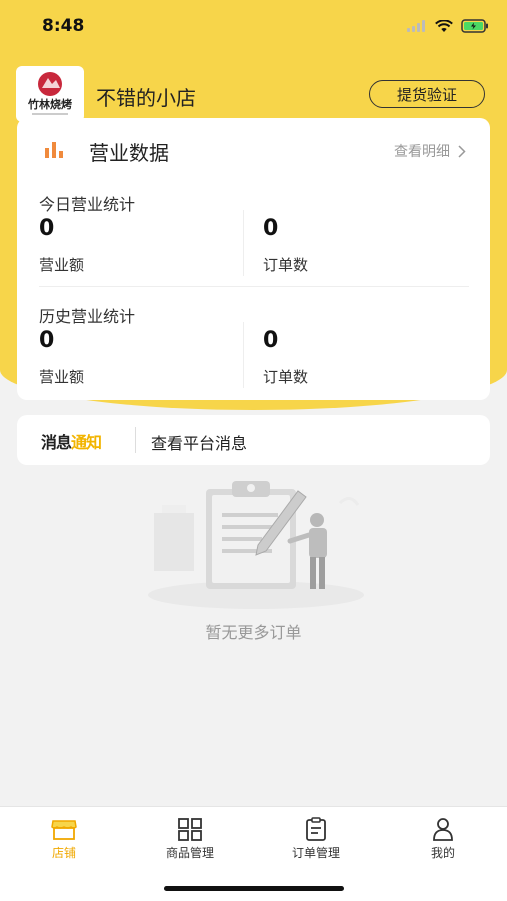 The height and width of the screenshot is (901, 507). Describe the element at coordinates (442, 853) in the screenshot. I see `tab-mine-label: 我的` at that location.